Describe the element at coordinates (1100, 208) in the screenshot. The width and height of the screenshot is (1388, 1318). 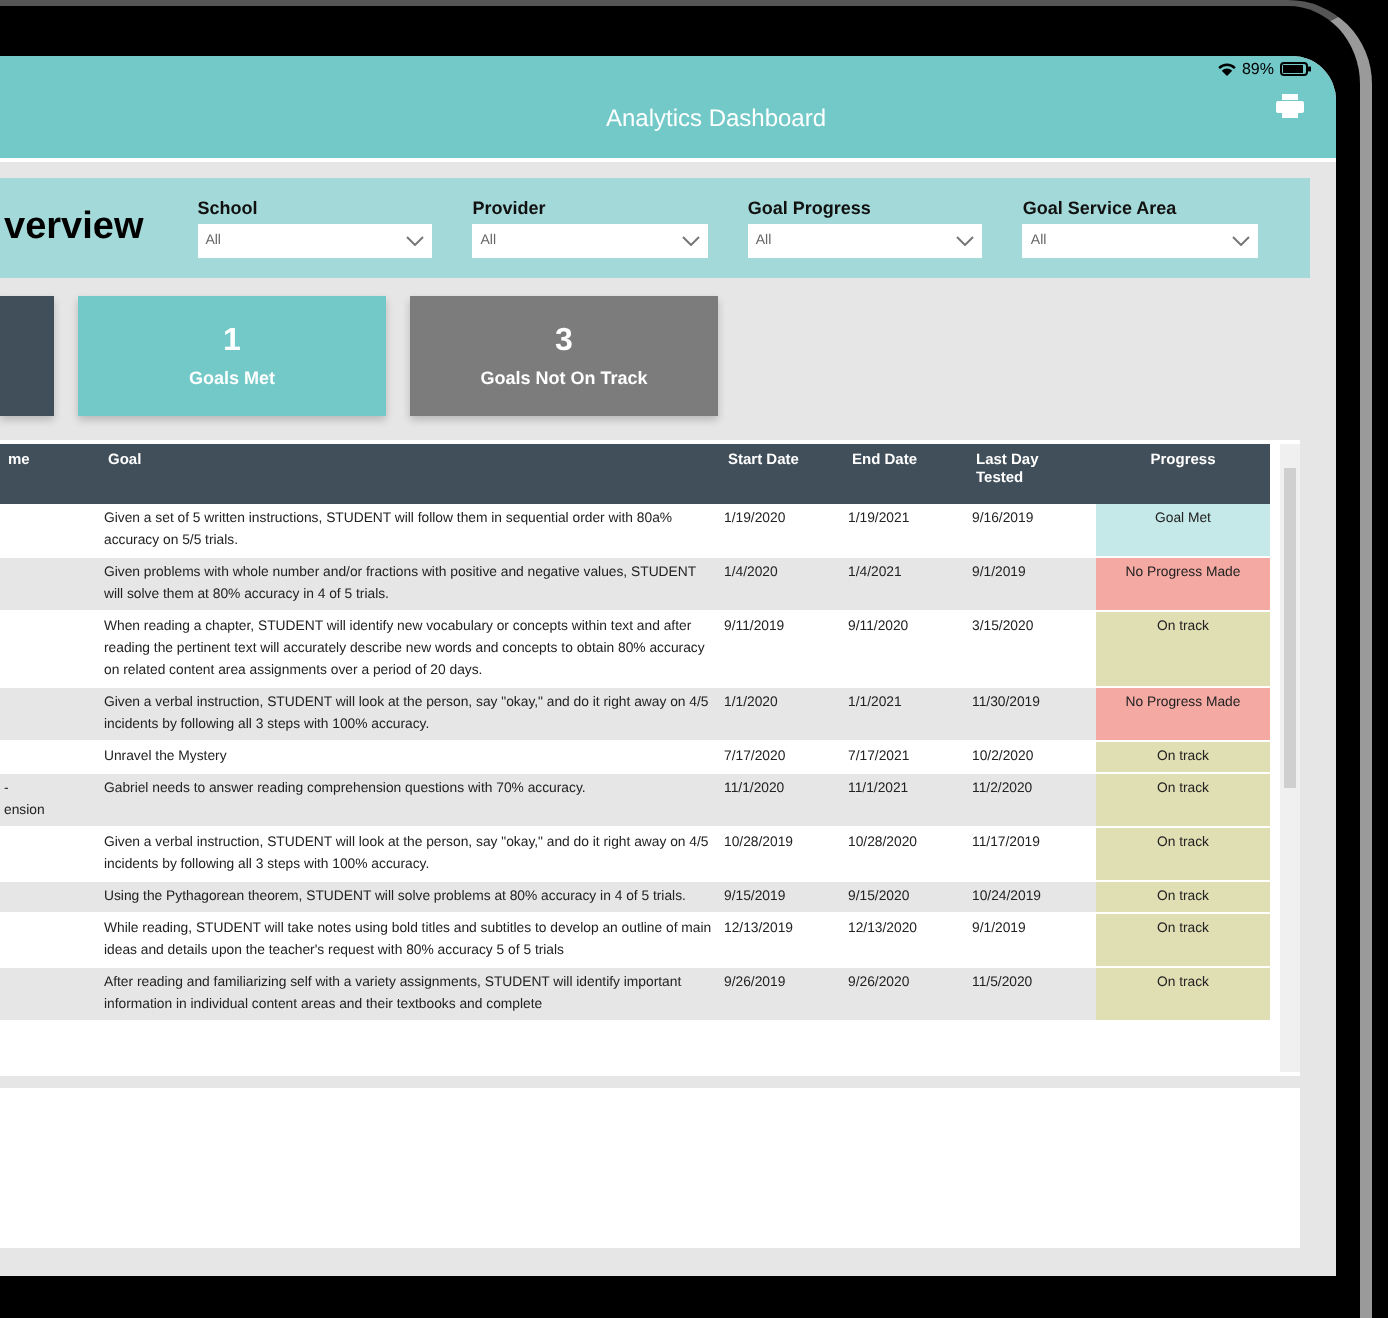
I see `filter-label: Goal Service Area` at that location.